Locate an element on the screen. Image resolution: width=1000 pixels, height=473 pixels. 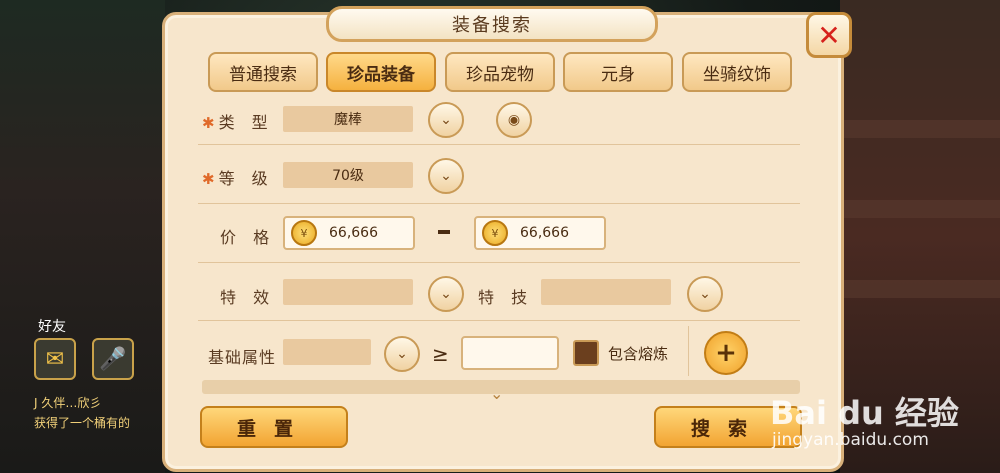
close-icon: ✕ is located at coordinates (829, 35).